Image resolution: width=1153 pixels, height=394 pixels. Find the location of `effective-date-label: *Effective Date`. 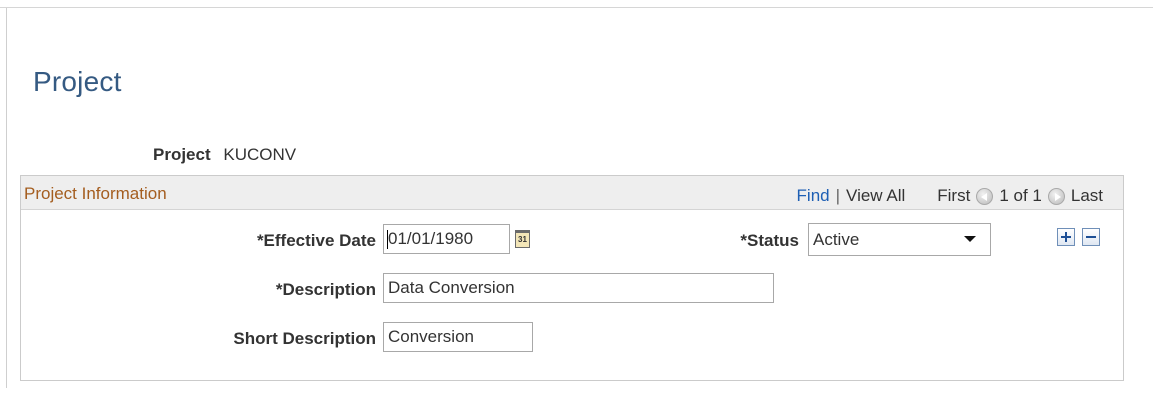

effective-date-label: *Effective Date is located at coordinates (316, 240).